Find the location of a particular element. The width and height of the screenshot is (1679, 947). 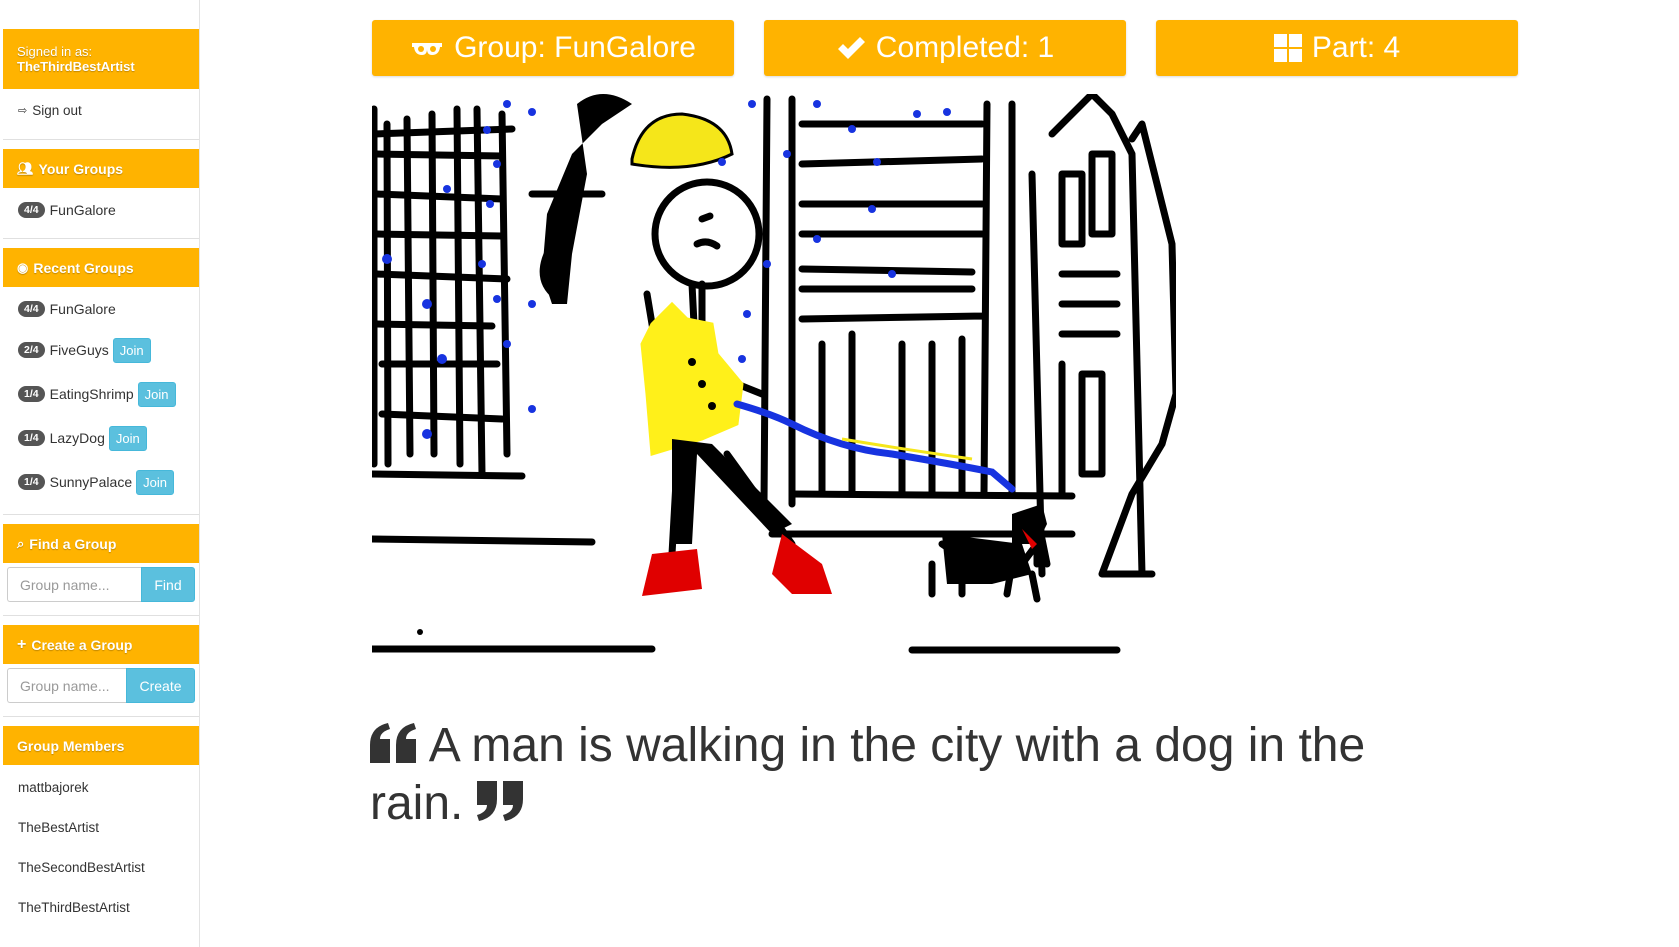

completed-stat-label: Completed: 1 is located at coordinates (965, 47).